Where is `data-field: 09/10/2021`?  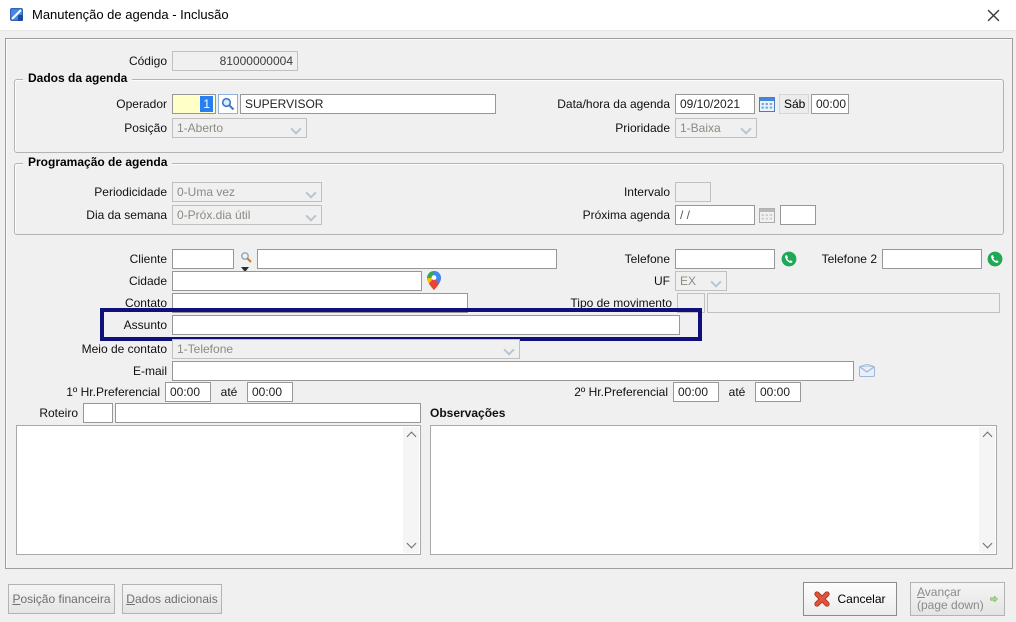 data-field: 09/10/2021 is located at coordinates (715, 104).